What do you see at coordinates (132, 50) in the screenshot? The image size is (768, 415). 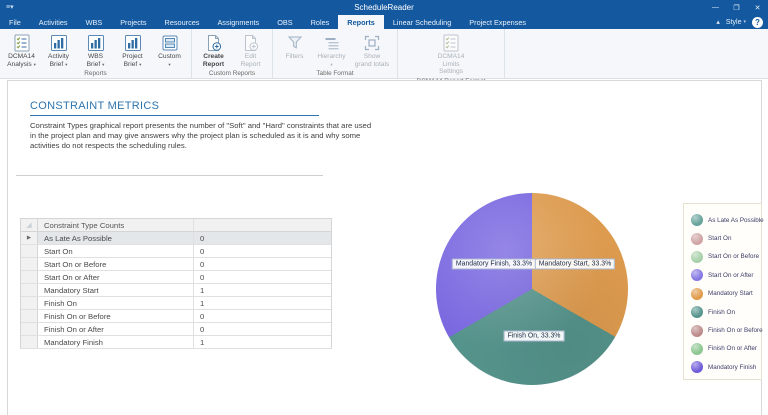 I see `project-brief-button: Project Brief ▾` at bounding box center [132, 50].